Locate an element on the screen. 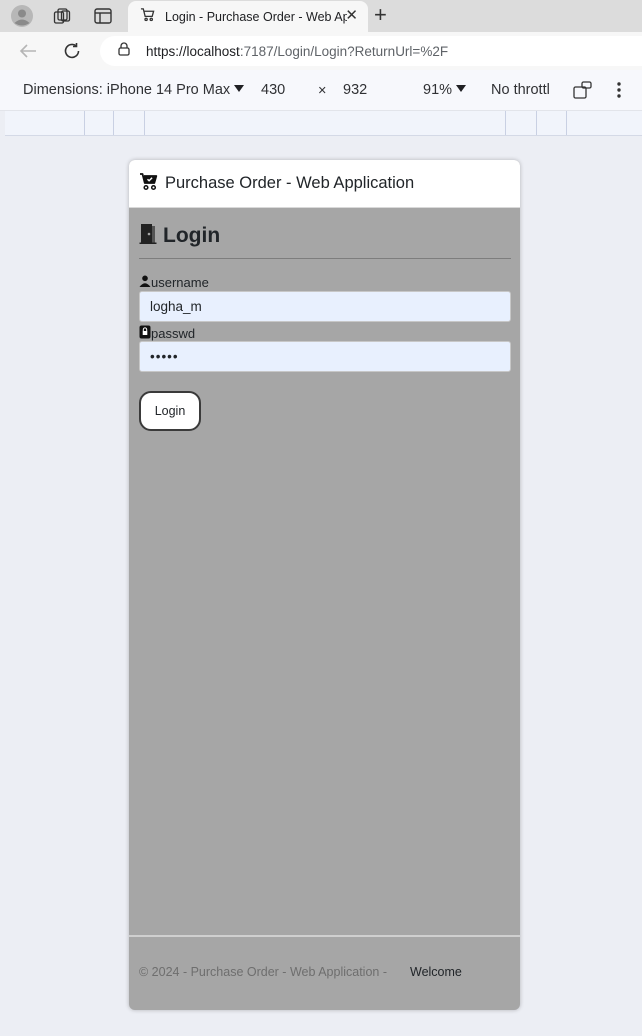 This screenshot has height=1036, width=642. throttle-select: No throttl is located at coordinates (520, 90).